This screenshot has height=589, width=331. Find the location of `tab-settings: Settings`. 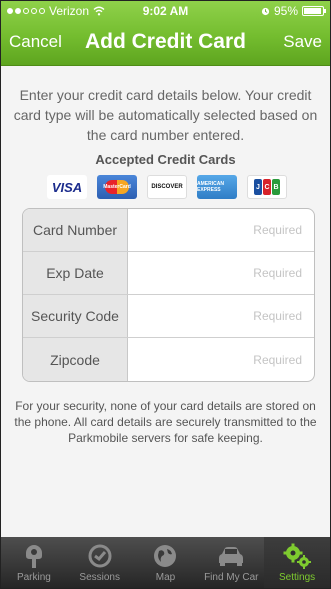

tab-settings: Settings is located at coordinates (297, 562).